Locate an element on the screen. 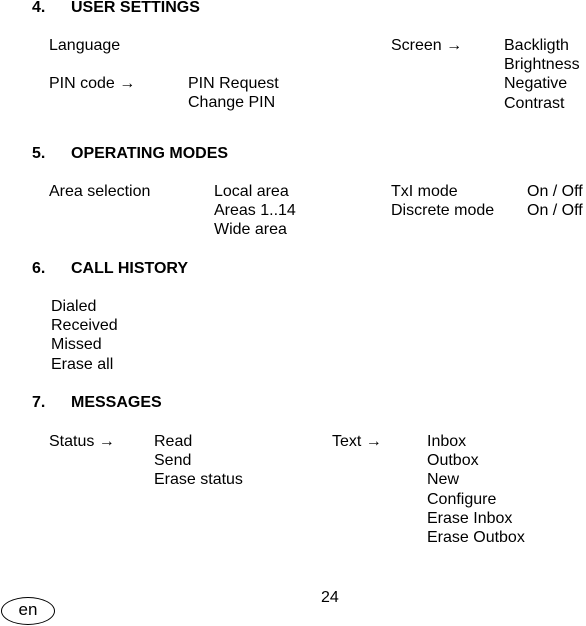  screen-label: Screen → is located at coordinates (427, 45).